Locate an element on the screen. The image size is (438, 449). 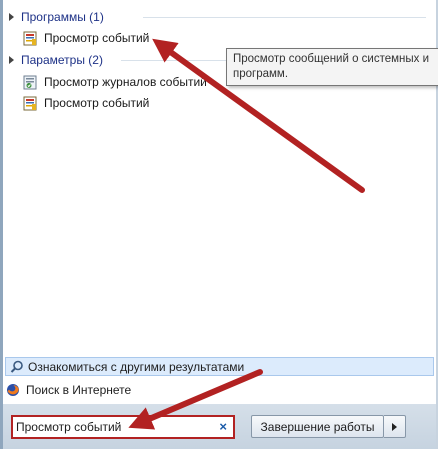
group-header-settings: Параметры (2) is located at coordinates (56, 60).